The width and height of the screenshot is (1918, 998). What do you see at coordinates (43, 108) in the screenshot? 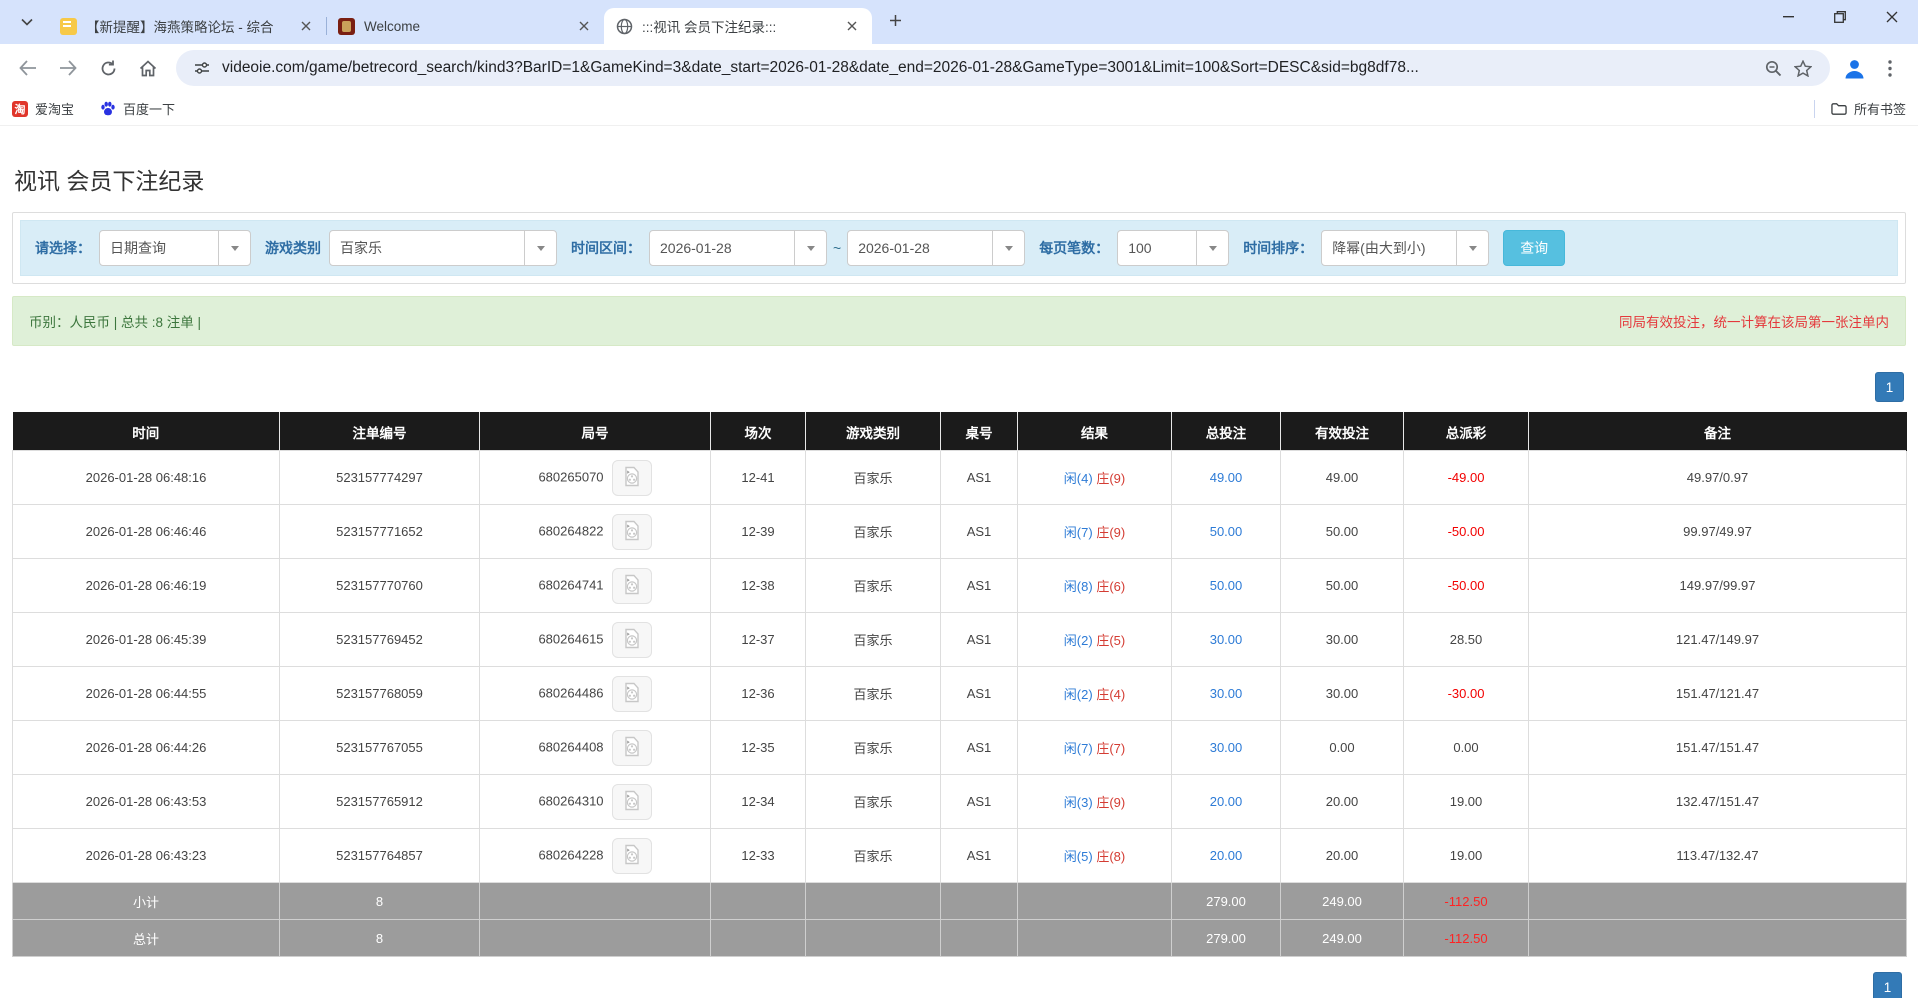
I see `bookmark-taobao: 淘 爱淘宝` at bounding box center [43, 108].